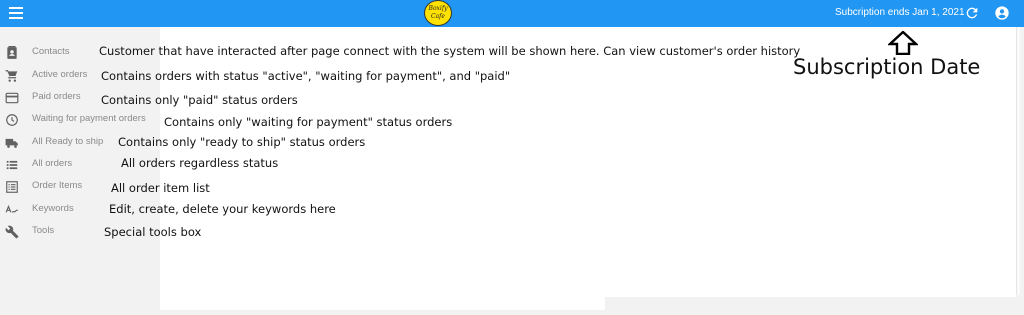 The image size is (1024, 315). I want to click on sidebar-item-waiting-for-payment: Waiting for payment orders, so click(80, 120).